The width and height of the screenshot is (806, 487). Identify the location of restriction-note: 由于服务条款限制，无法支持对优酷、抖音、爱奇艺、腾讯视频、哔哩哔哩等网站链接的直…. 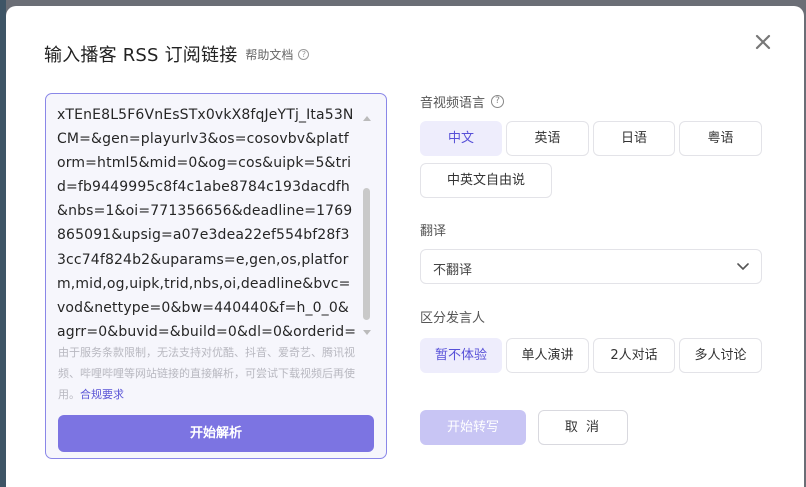
(217, 373).